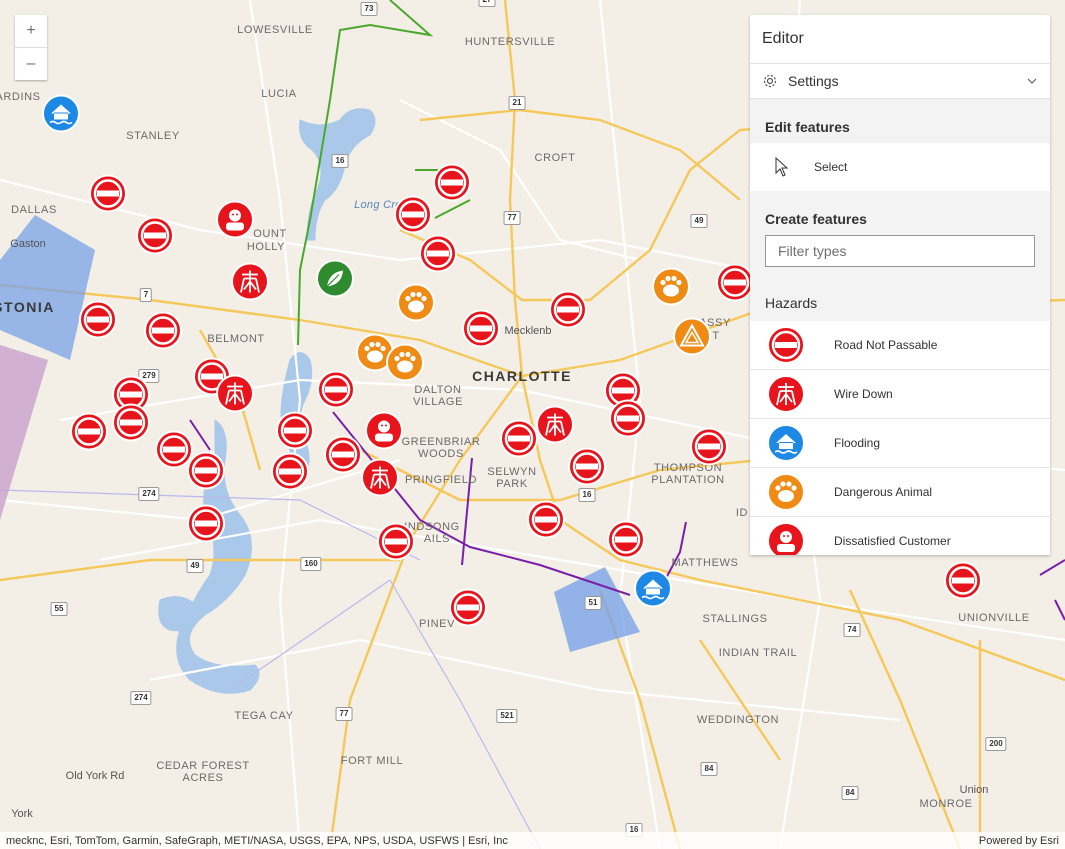 The image size is (1065, 849). Describe the element at coordinates (900, 394) in the screenshot. I see `feature-template-item: Wire Down` at that location.